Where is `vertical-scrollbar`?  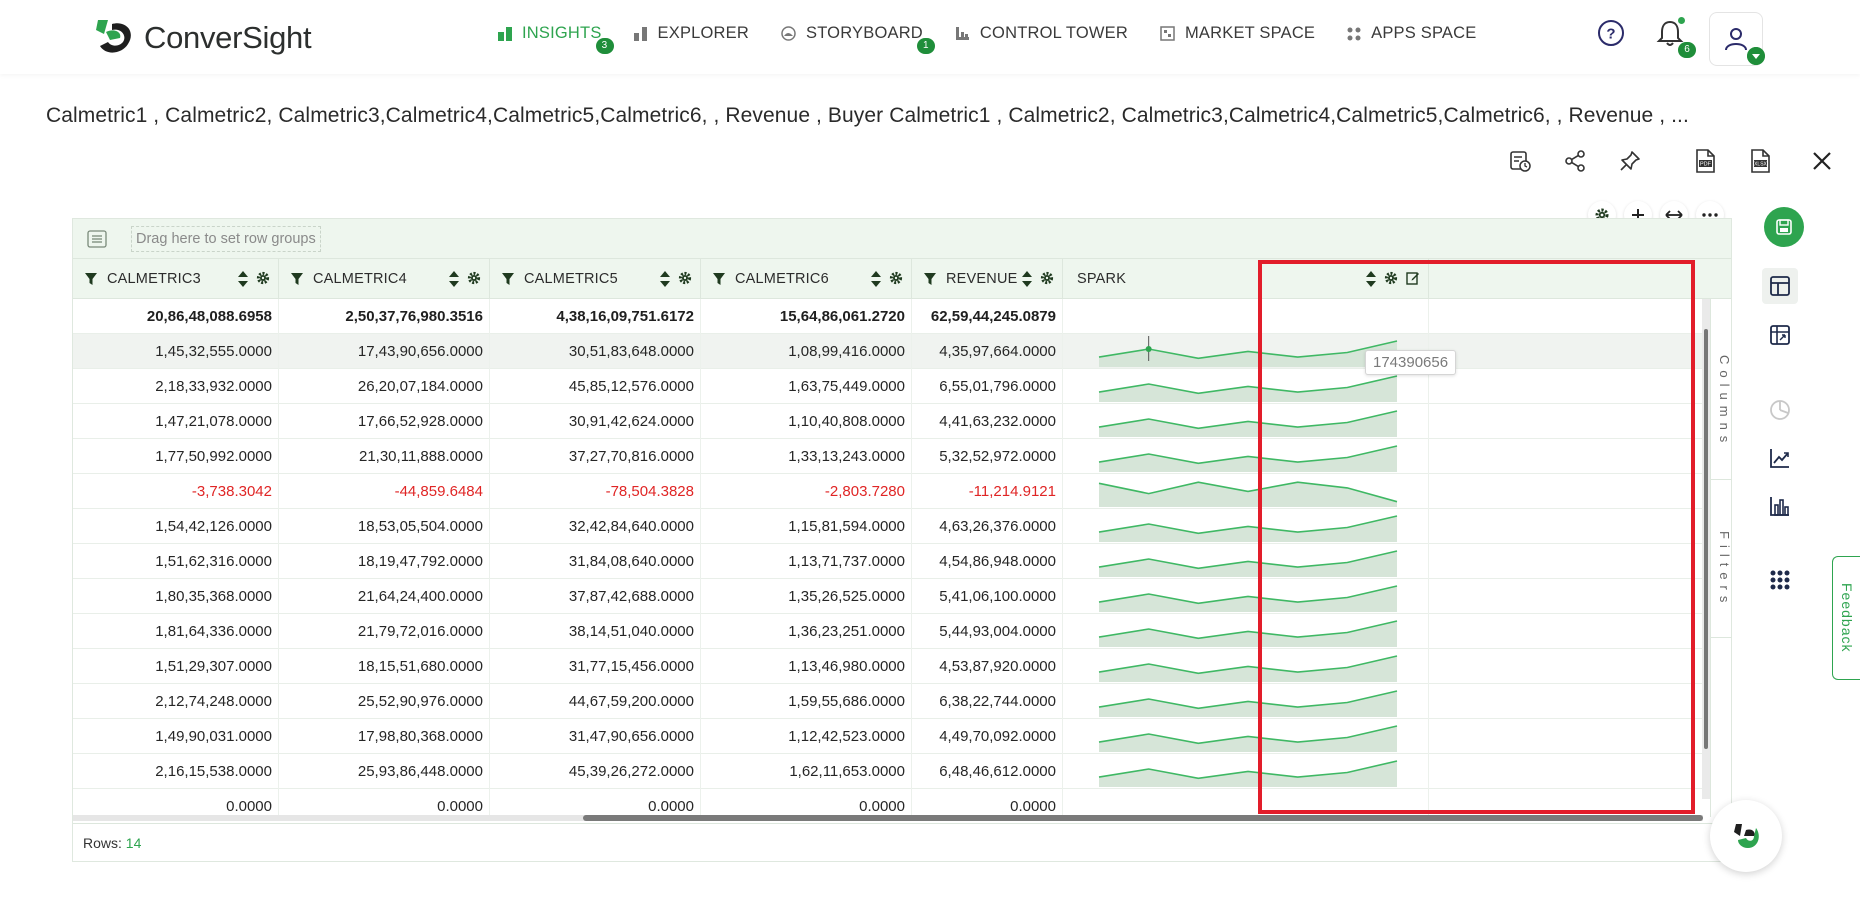
vertical-scrollbar is located at coordinates (1706, 549).